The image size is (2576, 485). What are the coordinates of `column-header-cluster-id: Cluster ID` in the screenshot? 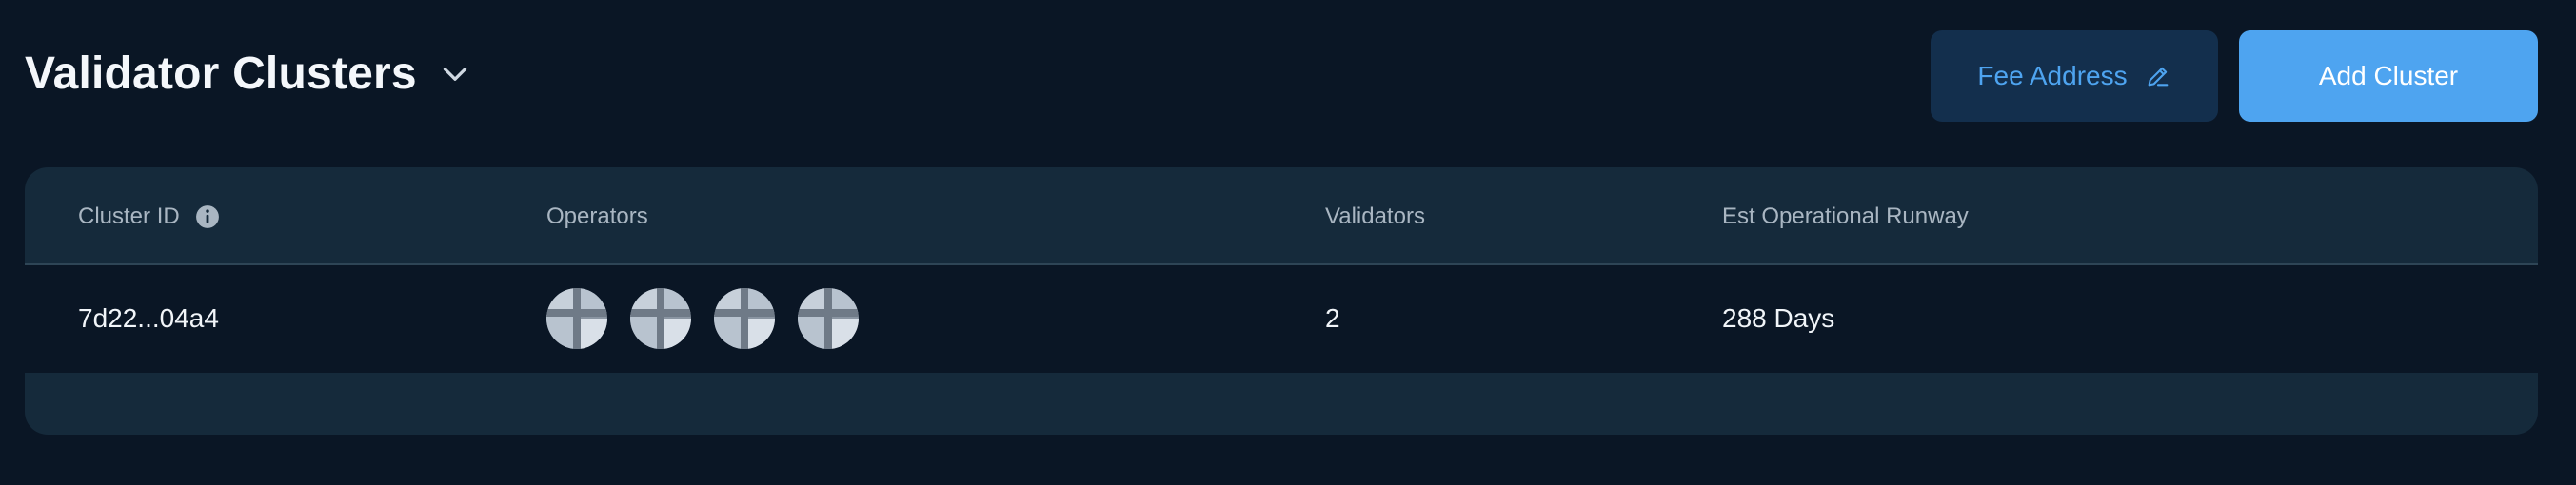 It's located at (149, 217).